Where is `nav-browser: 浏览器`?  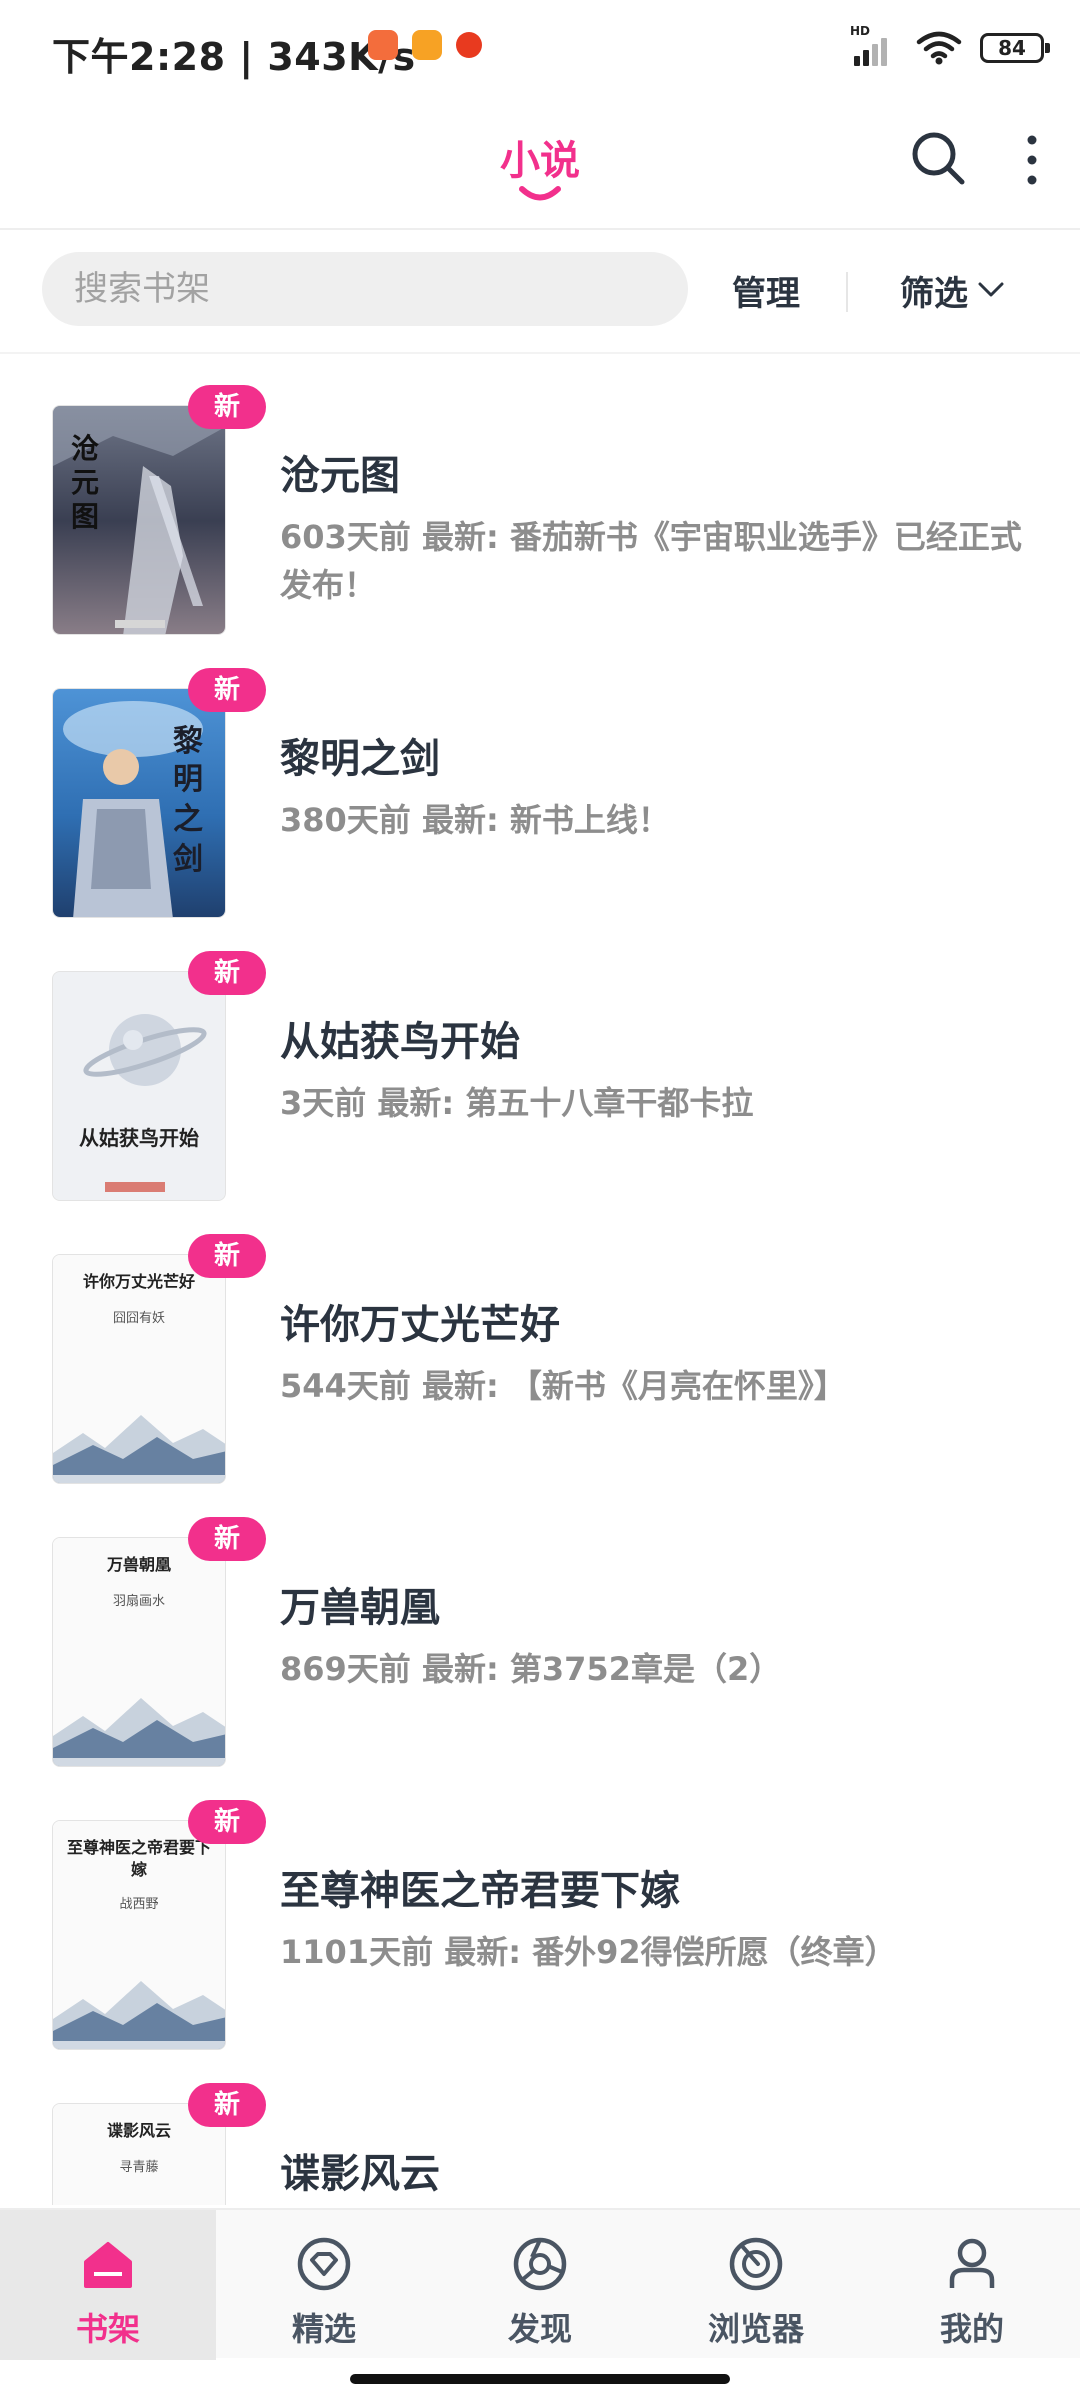 nav-browser: 浏览器 is located at coordinates (756, 2285).